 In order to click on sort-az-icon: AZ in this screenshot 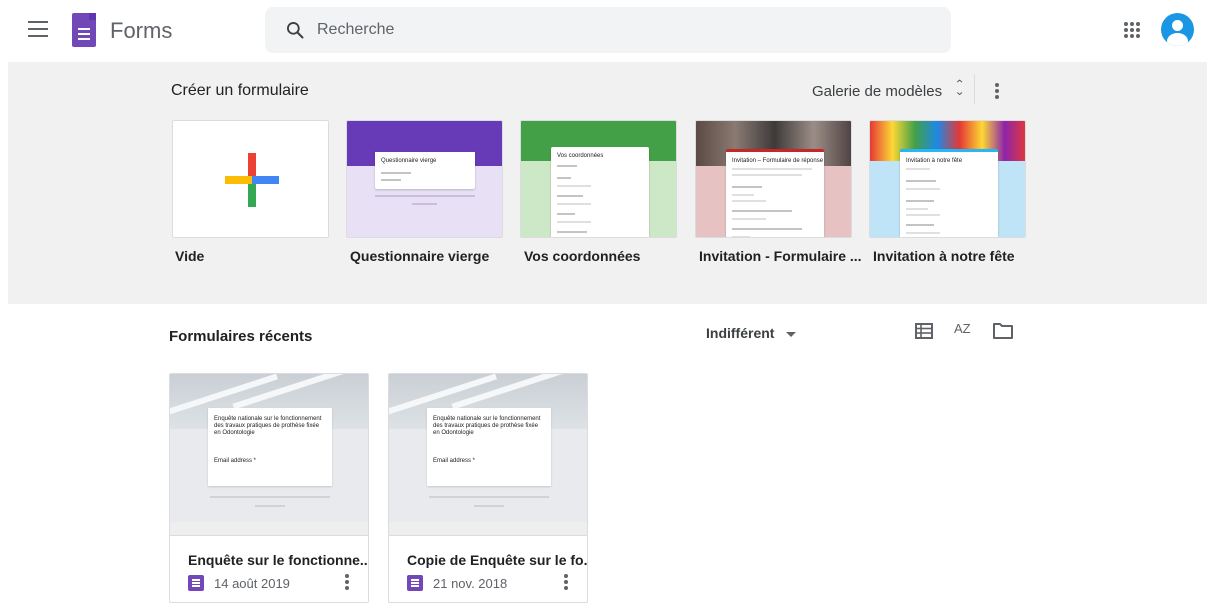, I will do `click(965, 331)`.